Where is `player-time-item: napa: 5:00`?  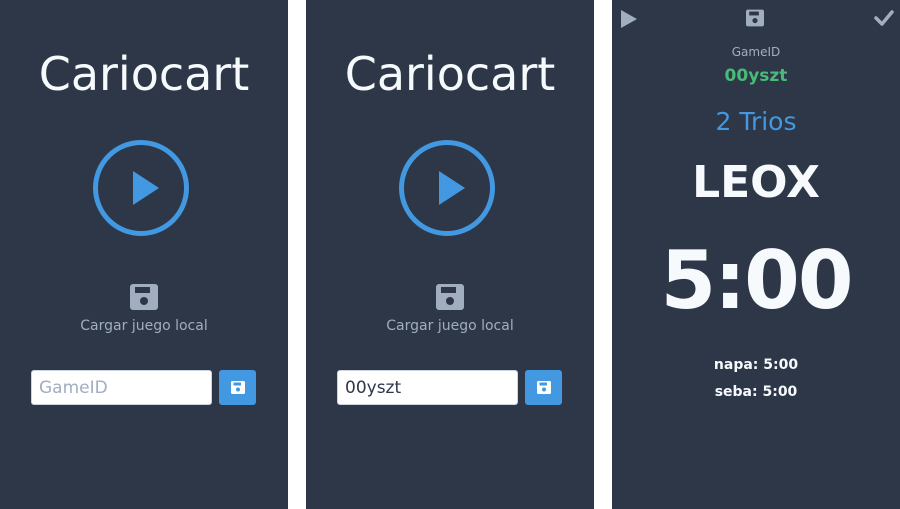 player-time-item: napa: 5:00 is located at coordinates (756, 365).